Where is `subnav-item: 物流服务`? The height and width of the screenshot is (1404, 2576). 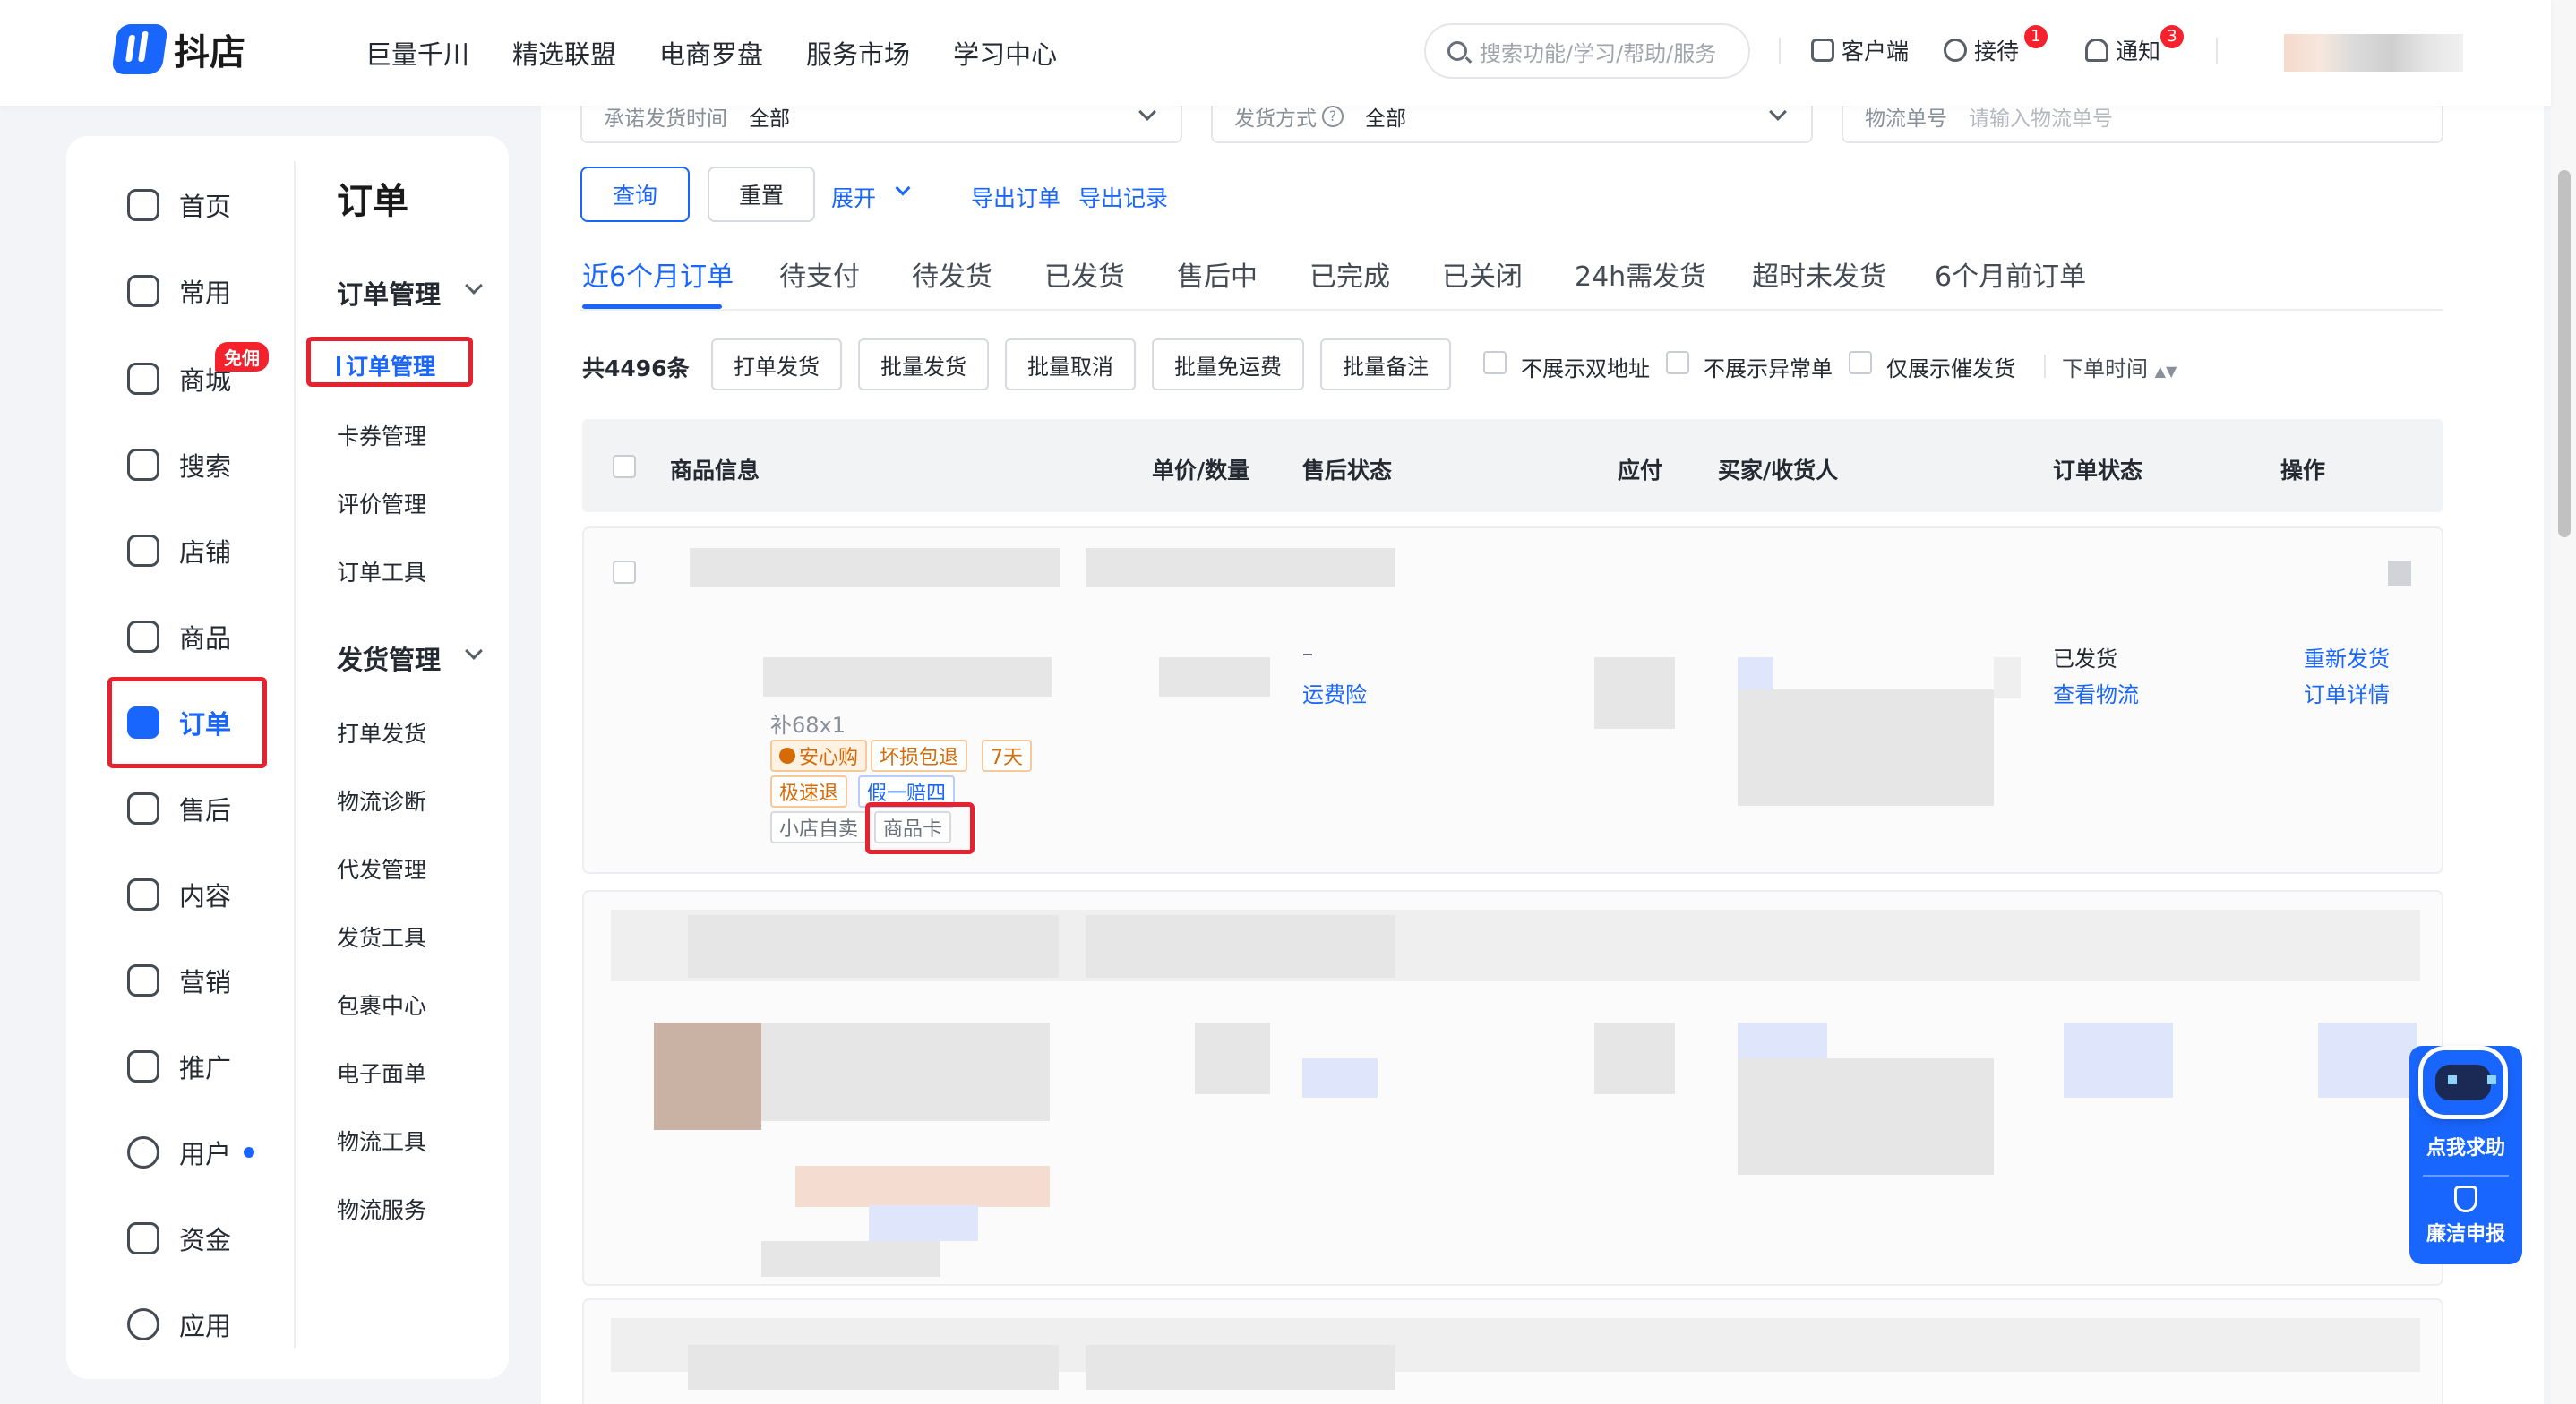
subnav-item: 物流服务 is located at coordinates (381, 1209).